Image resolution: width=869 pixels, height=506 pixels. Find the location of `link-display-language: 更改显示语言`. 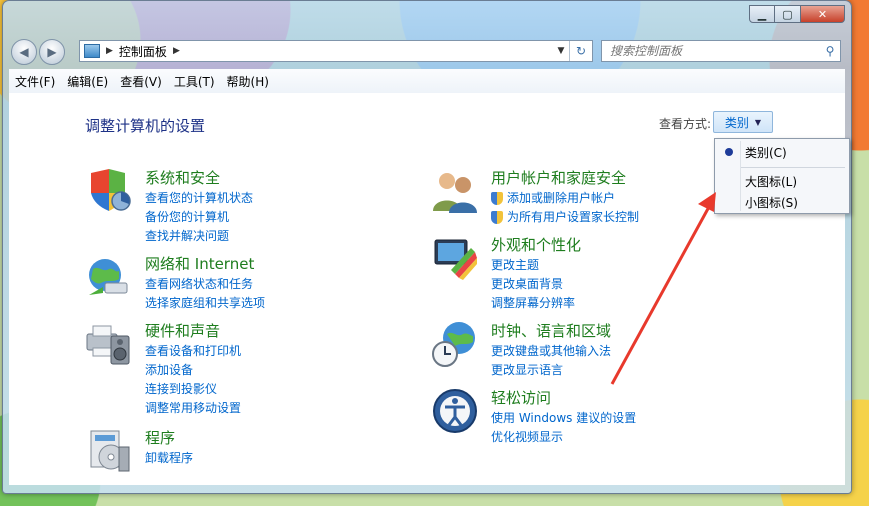

link-display-language: 更改显示语言 is located at coordinates (551, 370).